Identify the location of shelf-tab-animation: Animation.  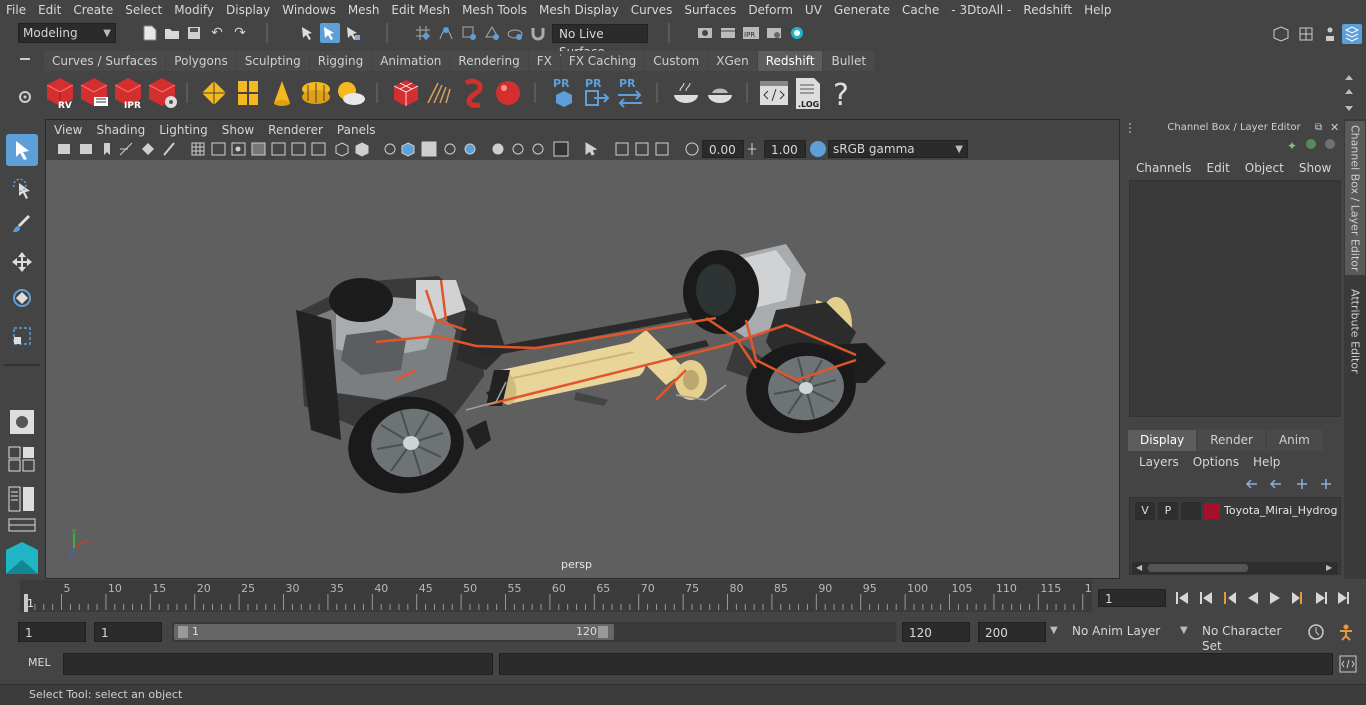
(411, 61).